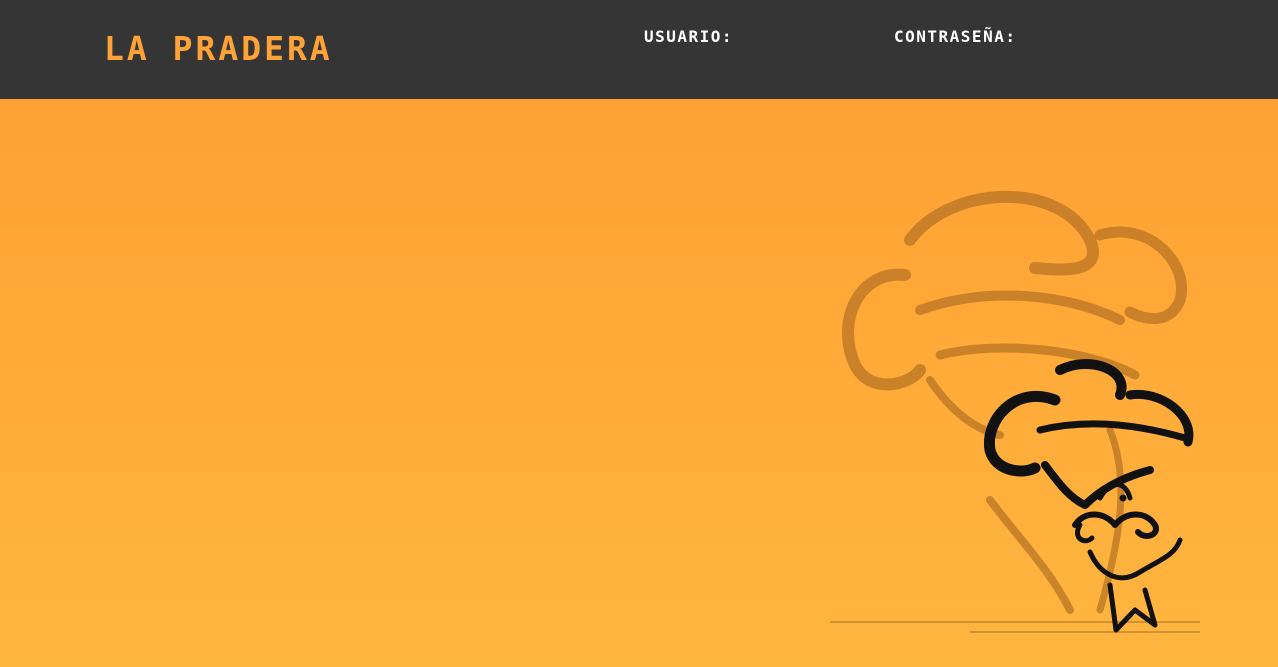 The height and width of the screenshot is (667, 1278). I want to click on brand-logo-text: La Pradera, so click(218, 49).